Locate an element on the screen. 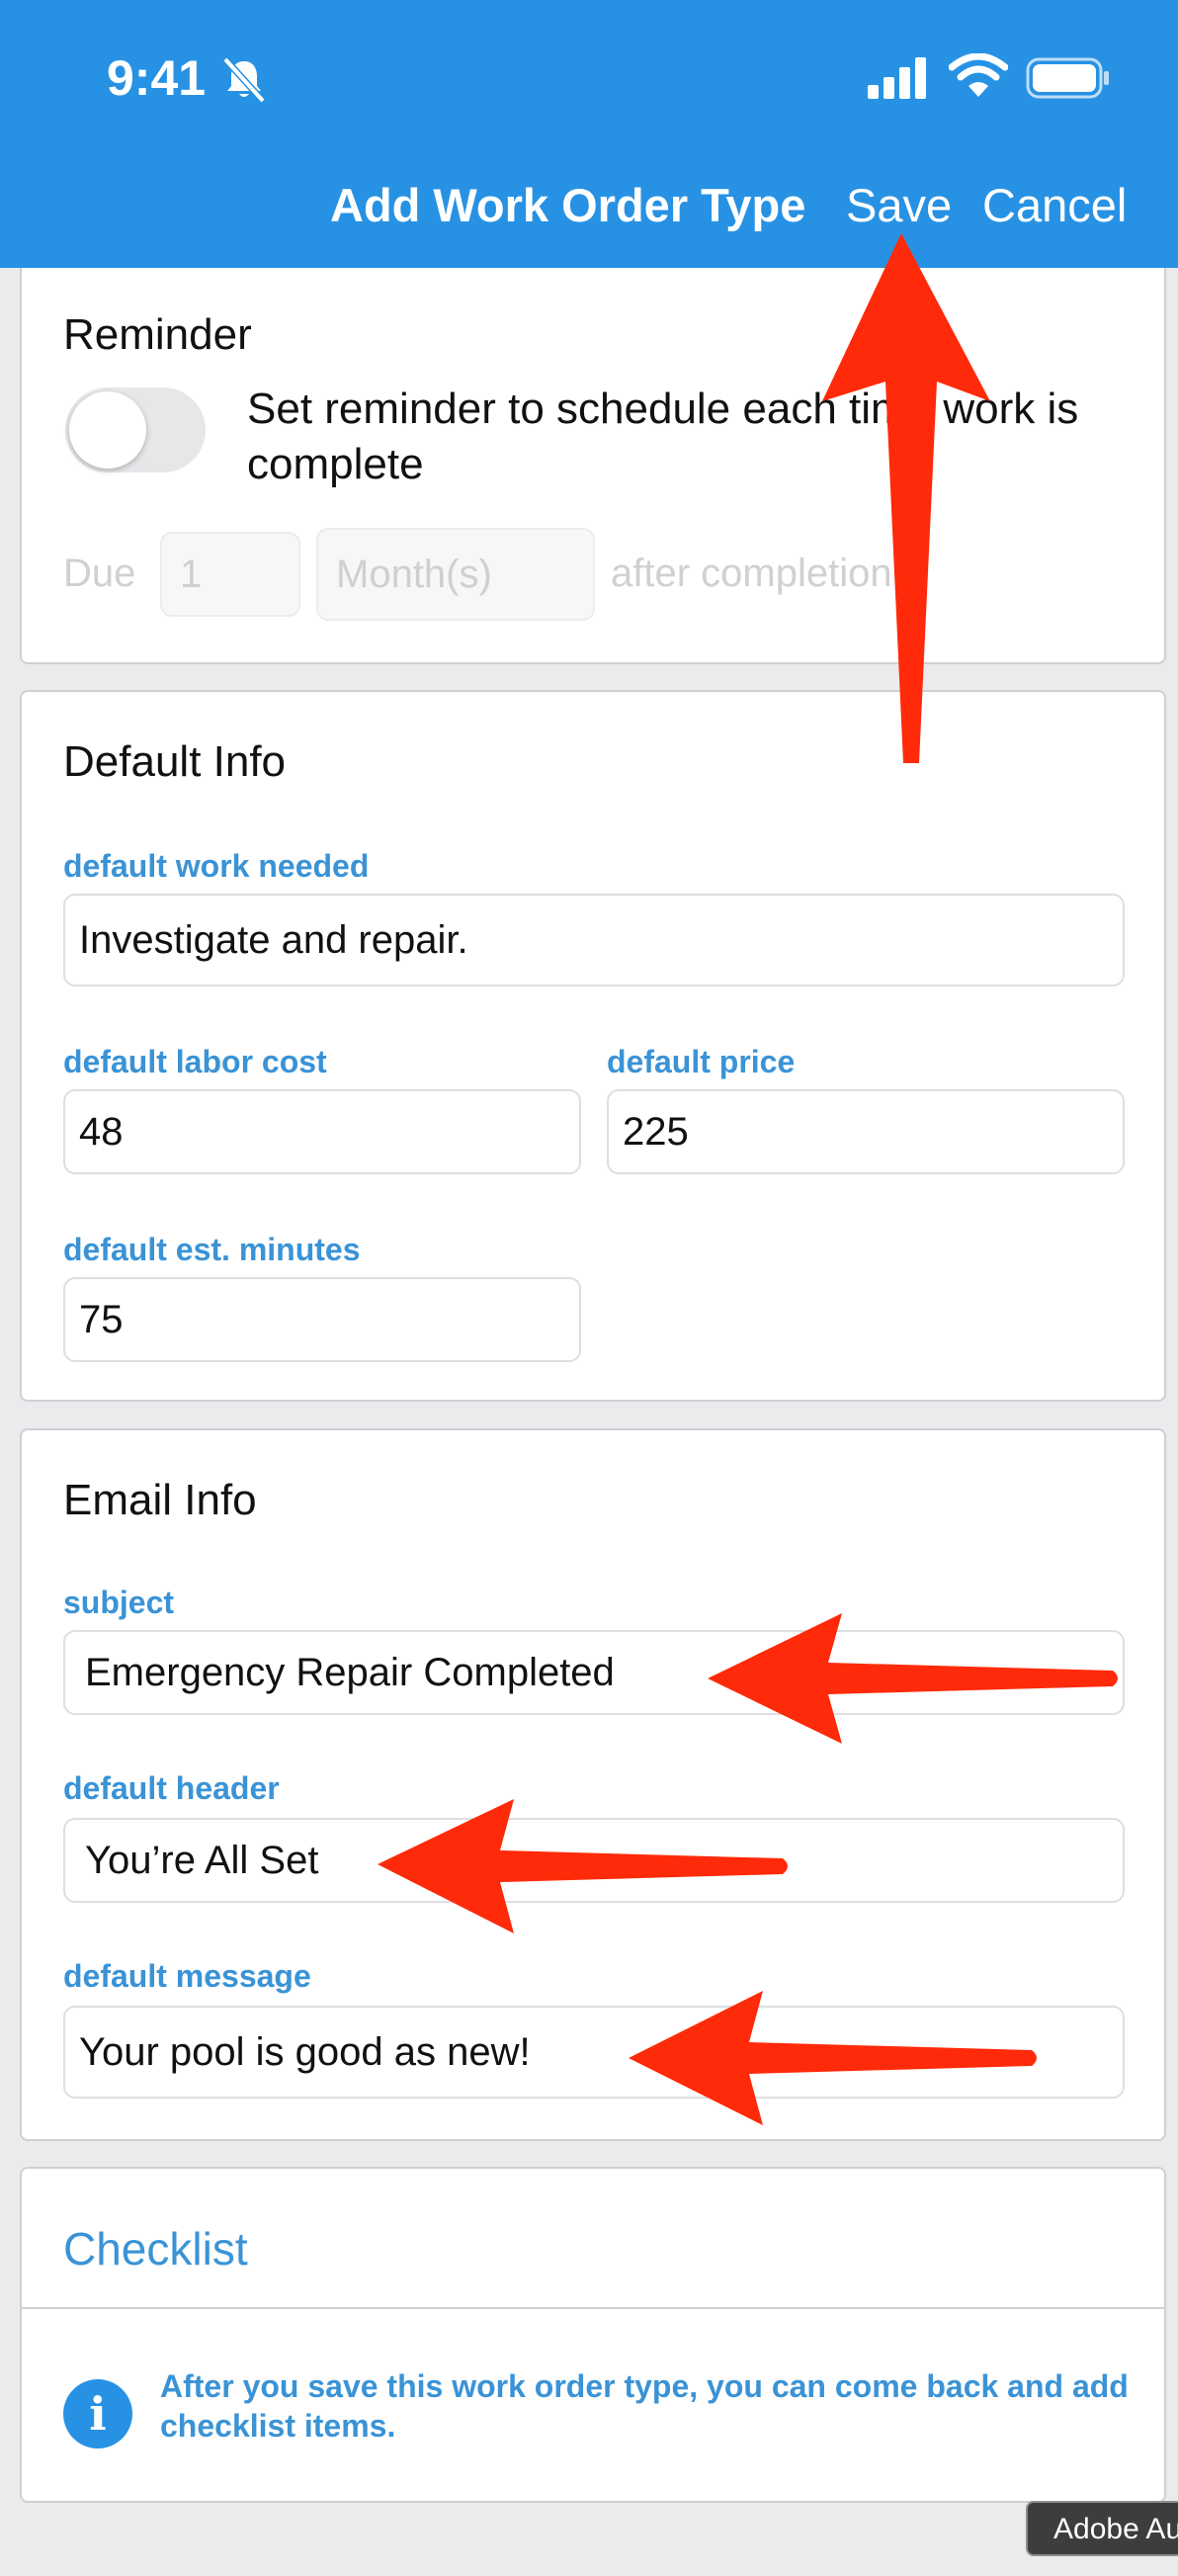  reminder-toggle is located at coordinates (135, 429).